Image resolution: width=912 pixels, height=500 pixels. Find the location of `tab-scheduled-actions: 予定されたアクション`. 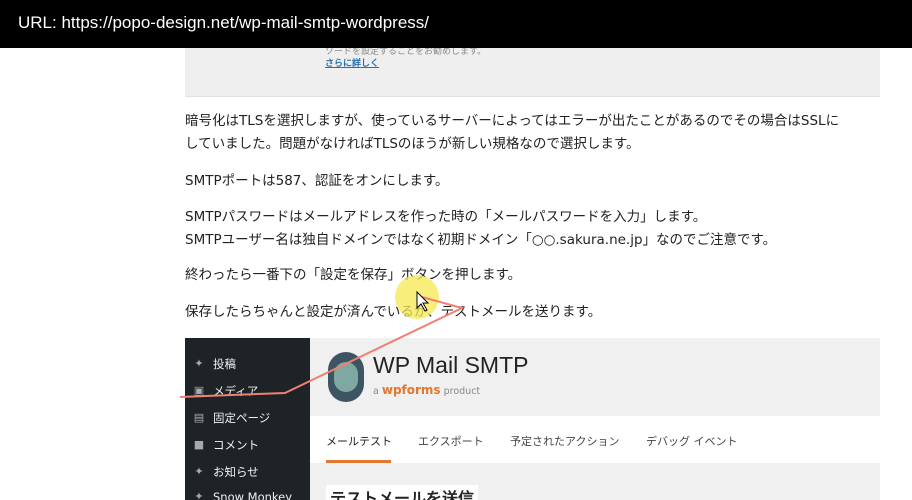

tab-scheduled-actions: 予定されたアクション is located at coordinates (564, 441).